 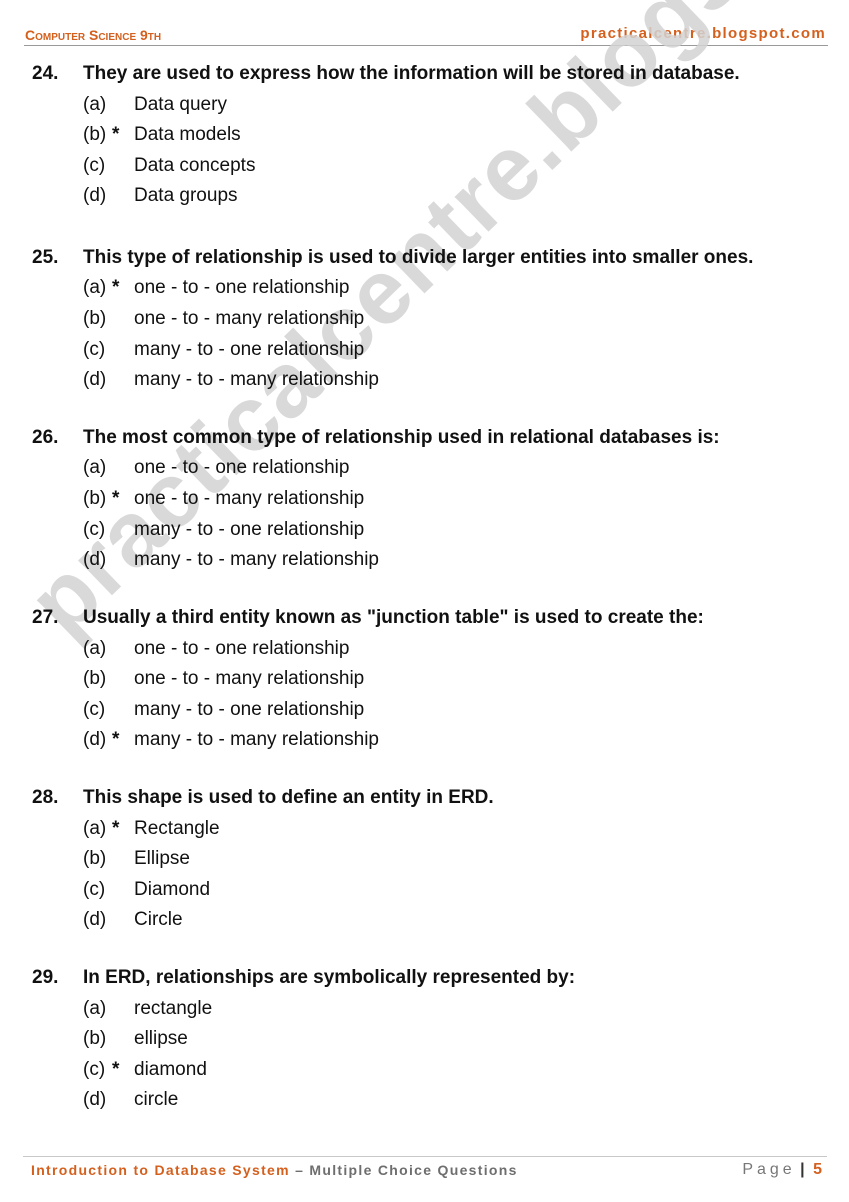 What do you see at coordinates (160, 1170) in the screenshot?
I see `footer-topic: Introduction to Database System` at bounding box center [160, 1170].